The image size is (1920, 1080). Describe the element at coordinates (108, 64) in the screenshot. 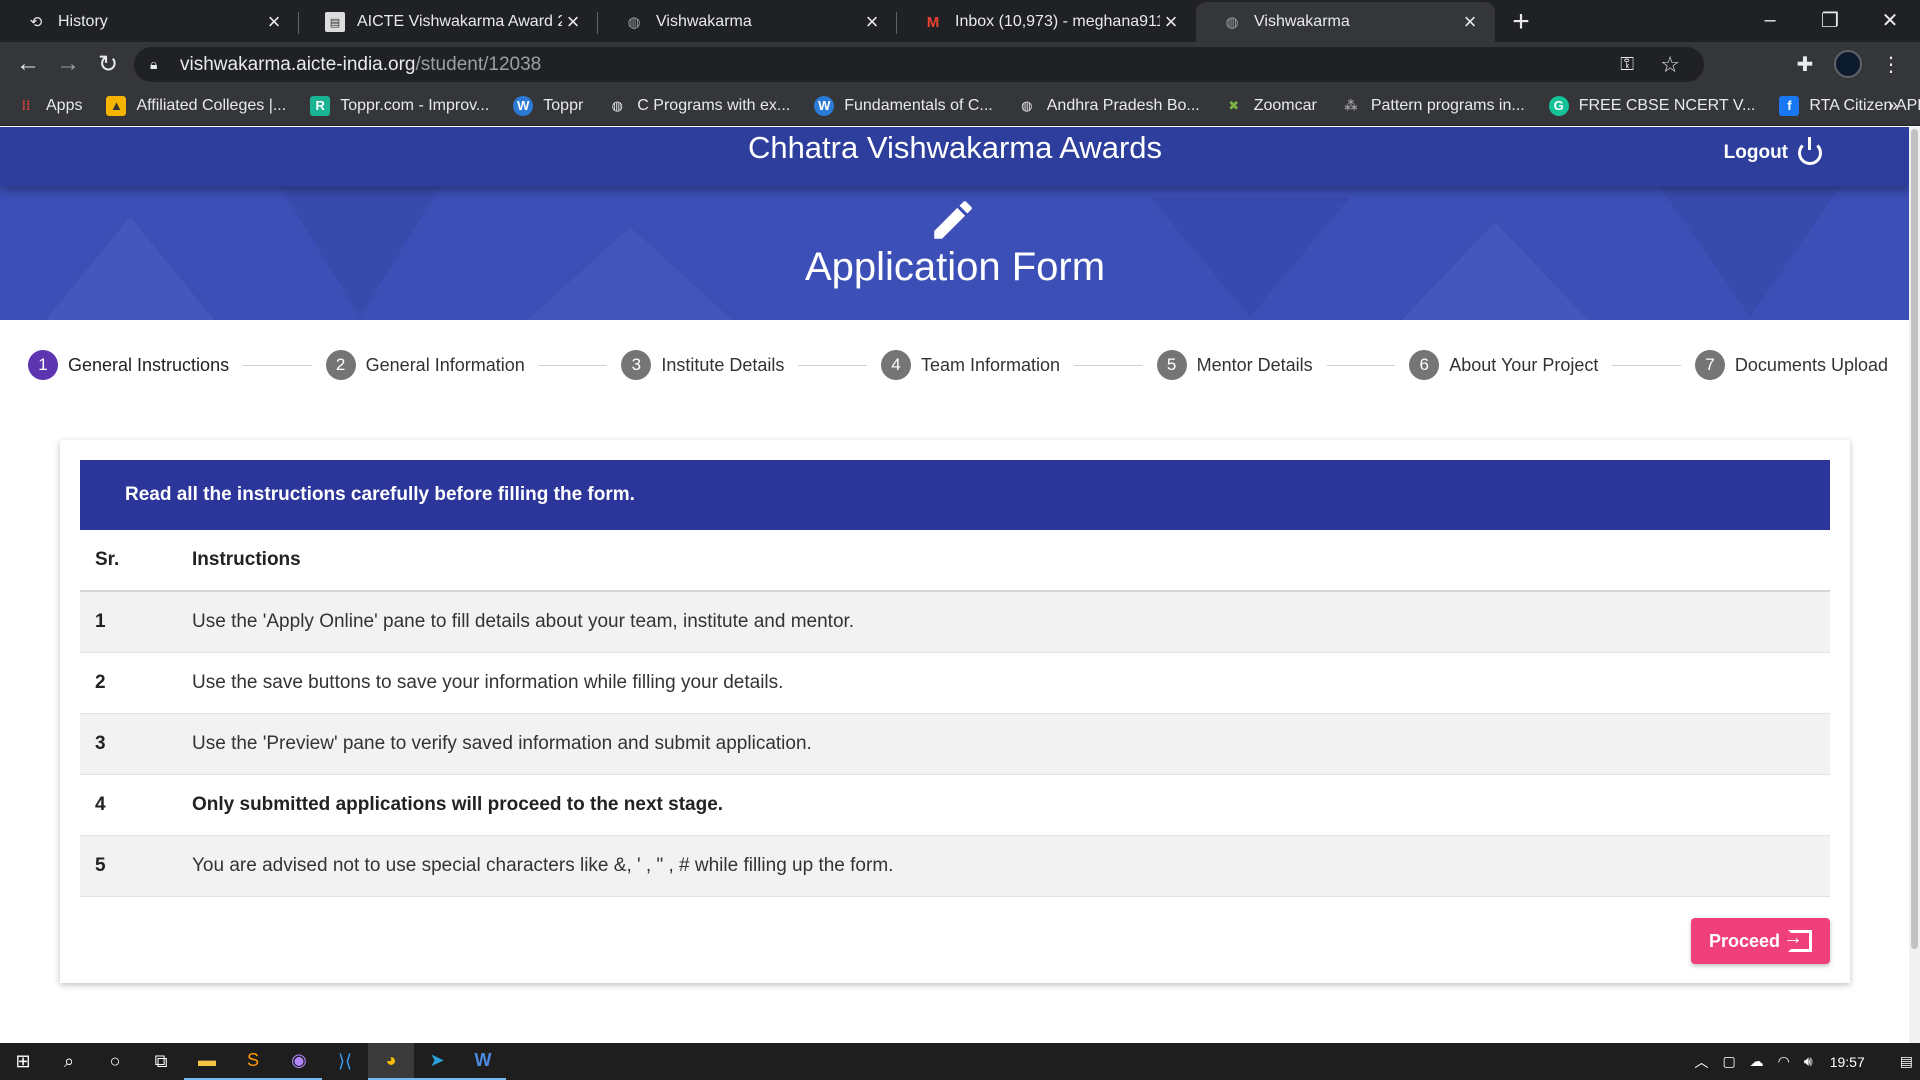

I see `reload-icon: ↻` at that location.